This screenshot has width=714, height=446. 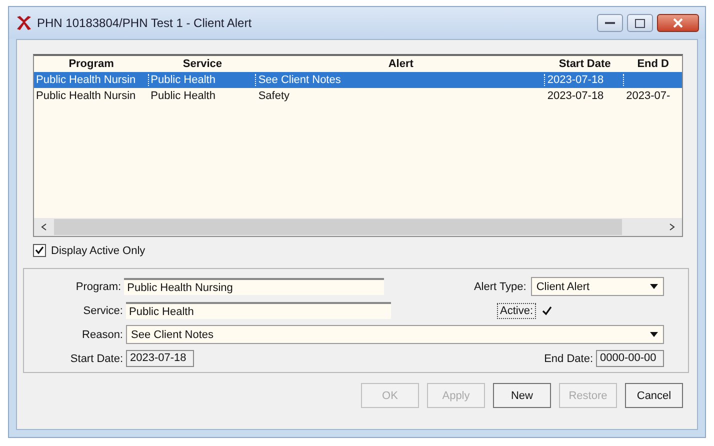 I want to click on column-header: Service, so click(x=202, y=64).